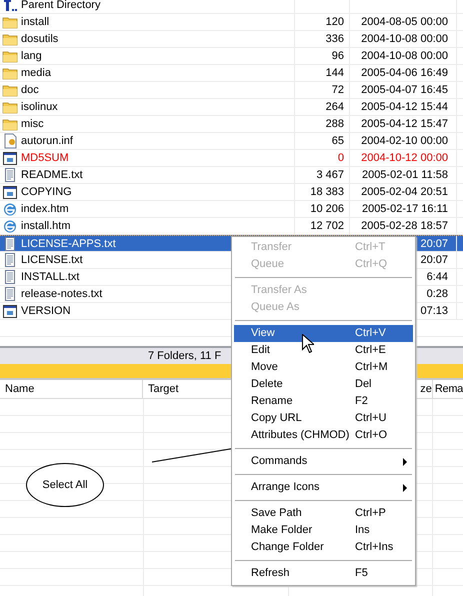  What do you see at coordinates (404, 107) in the screenshot?
I see `file-date: 2005-04-12 15:44` at bounding box center [404, 107].